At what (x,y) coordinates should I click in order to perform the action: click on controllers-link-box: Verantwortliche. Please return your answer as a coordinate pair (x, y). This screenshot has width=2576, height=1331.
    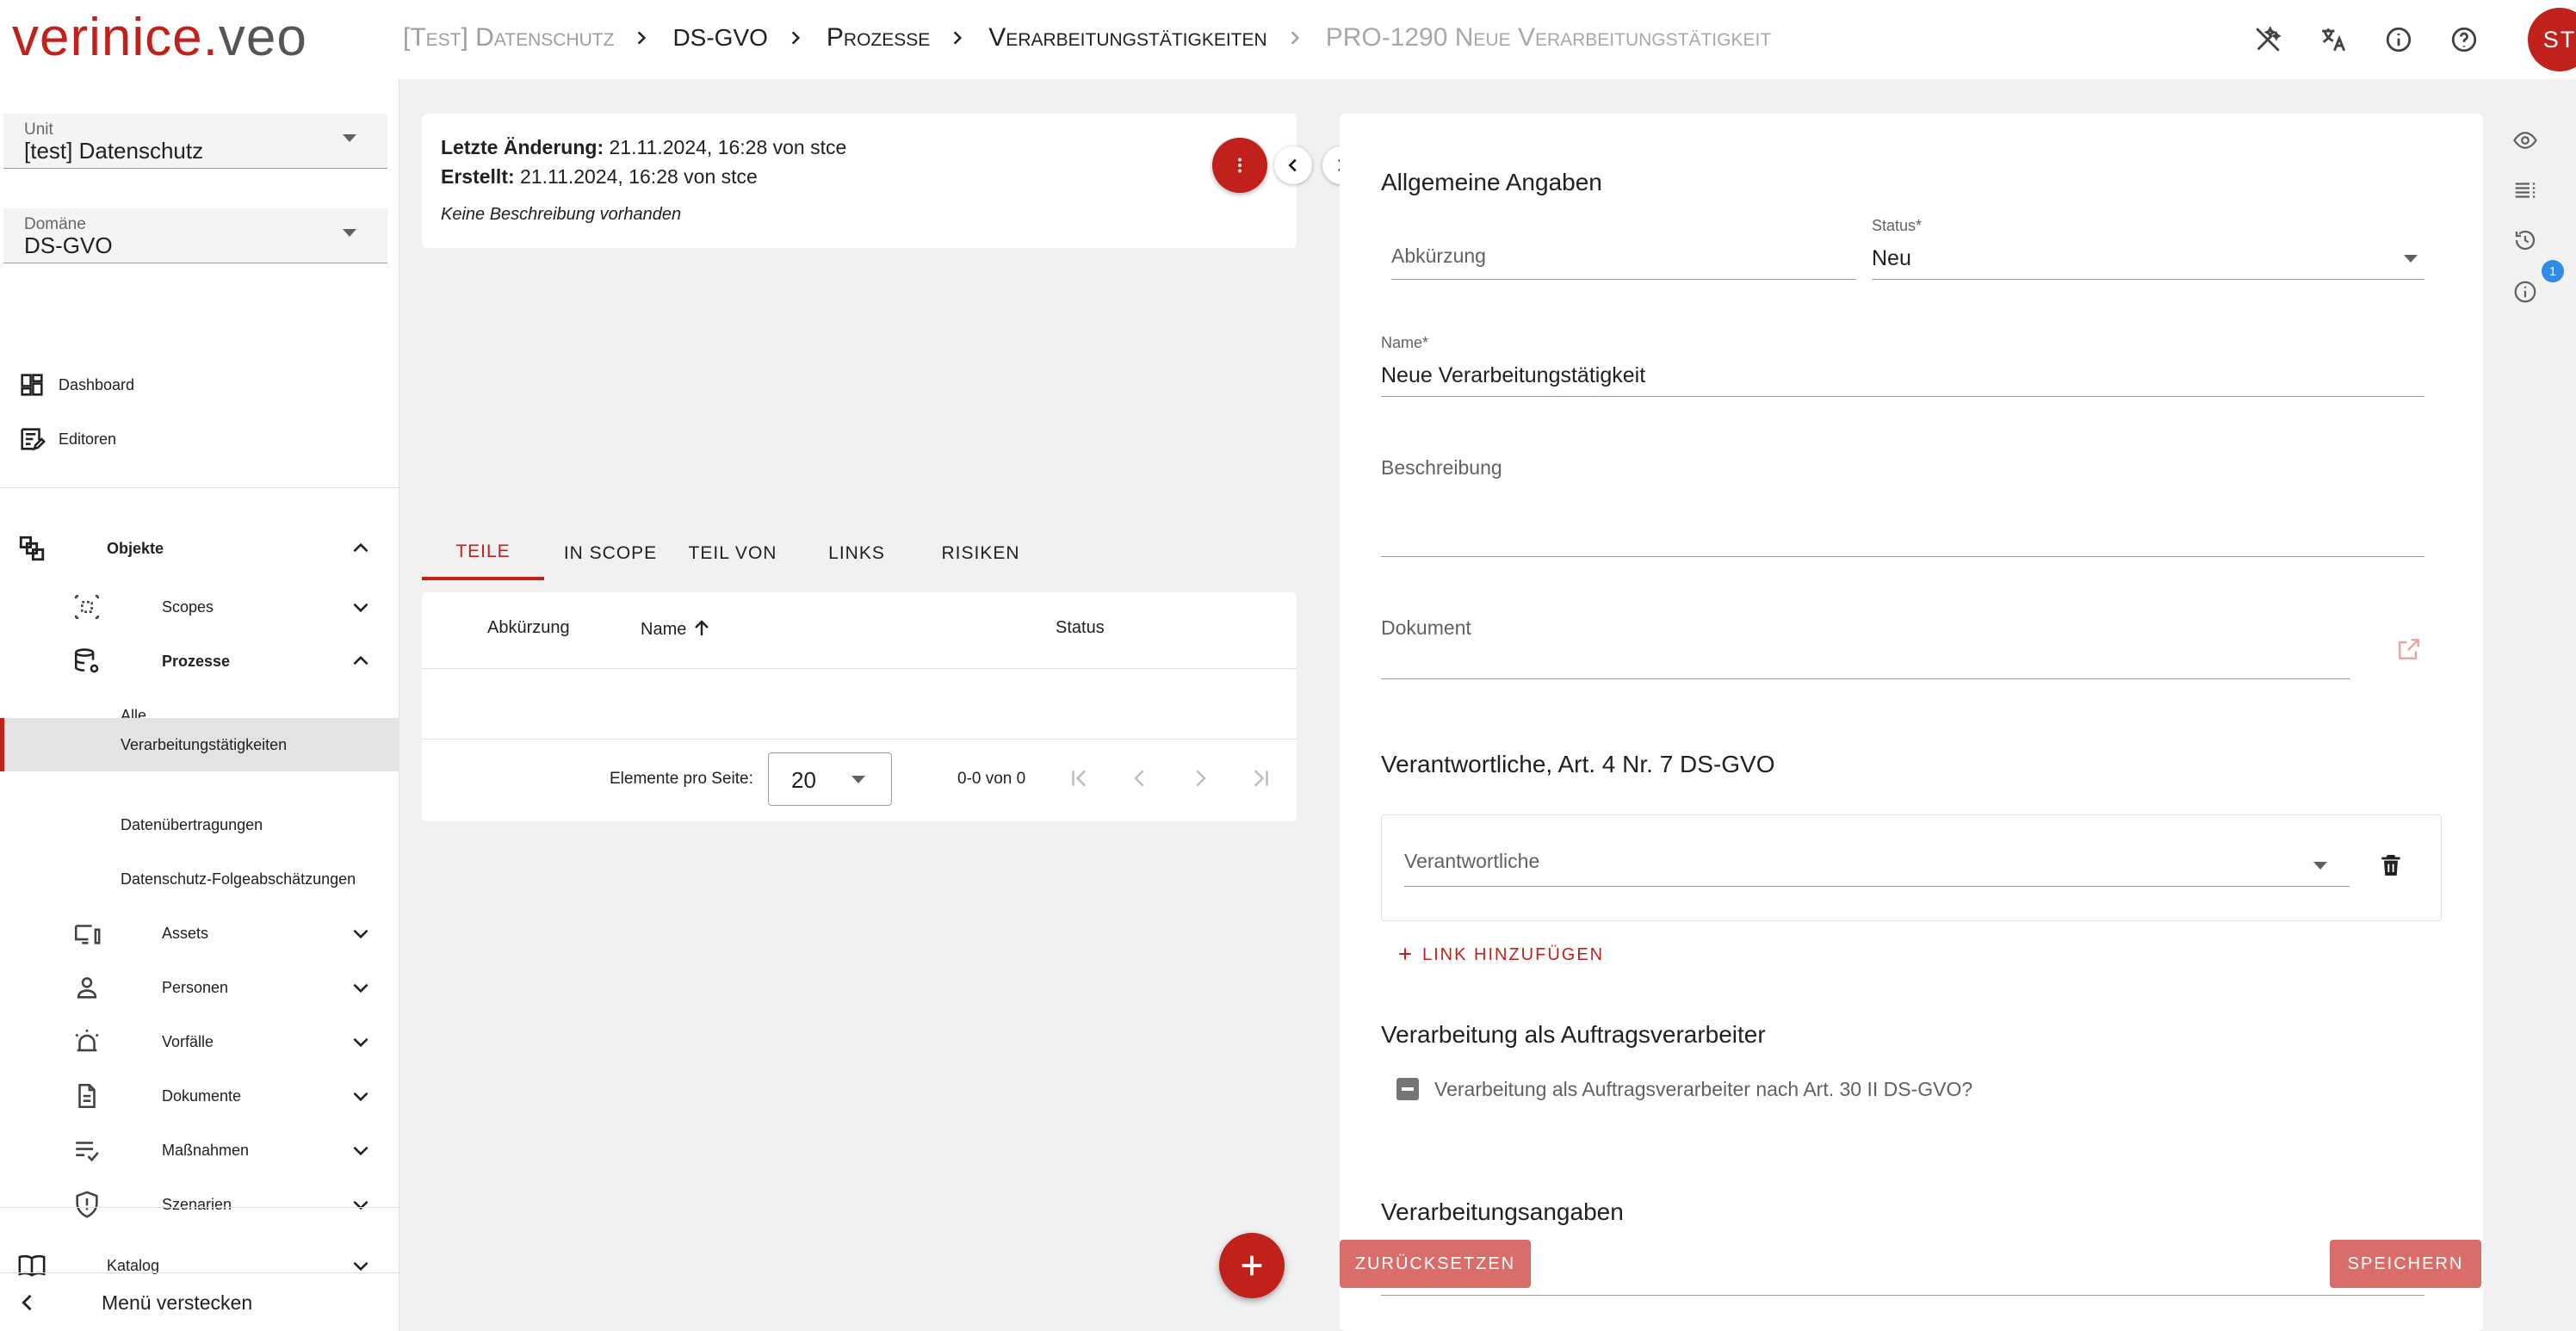
    Looking at the image, I should click on (1912, 867).